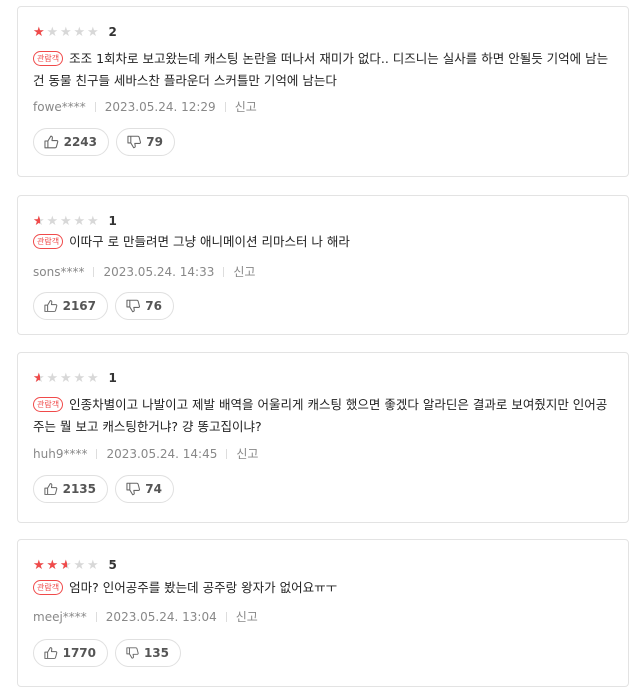 The width and height of the screenshot is (642, 695). What do you see at coordinates (209, 241) in the screenshot?
I see `review-text: 이따구 로 만들려면 그냥 애니메이션 리마스터 나 해라` at bounding box center [209, 241].